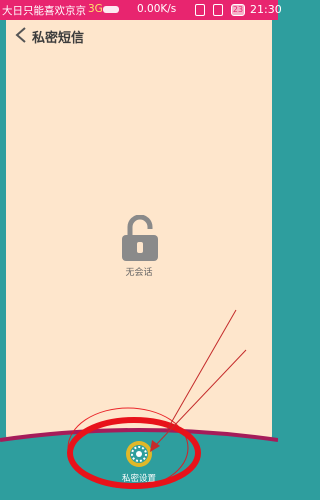 The image size is (320, 500). Describe the element at coordinates (139, 454) in the screenshot. I see `gear-icon` at that location.